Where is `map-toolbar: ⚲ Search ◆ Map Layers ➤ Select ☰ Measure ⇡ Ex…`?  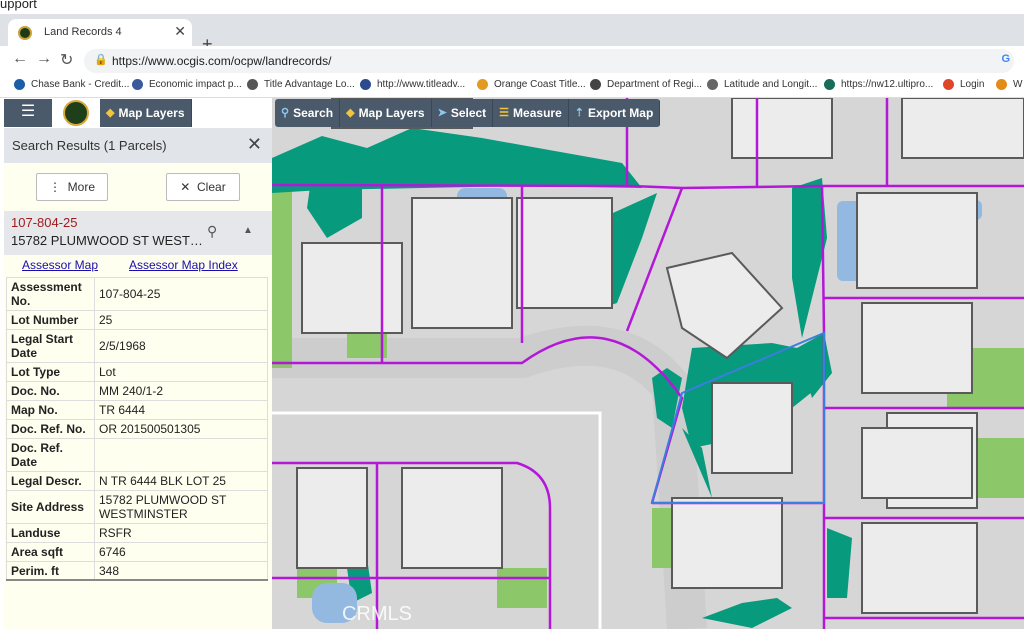
map-toolbar: ⚲ Search ◆ Map Layers ➤ Select ☰ Measure ⇡ Ex… is located at coordinates (468, 113).